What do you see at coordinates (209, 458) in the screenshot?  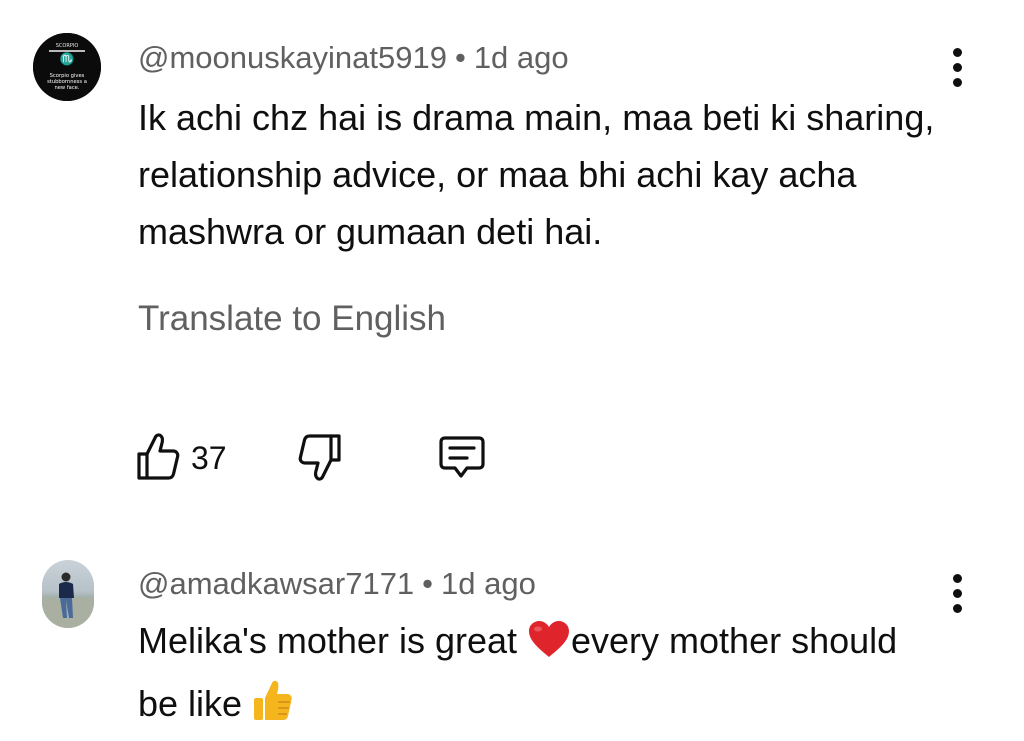 I see `like-count: 37` at bounding box center [209, 458].